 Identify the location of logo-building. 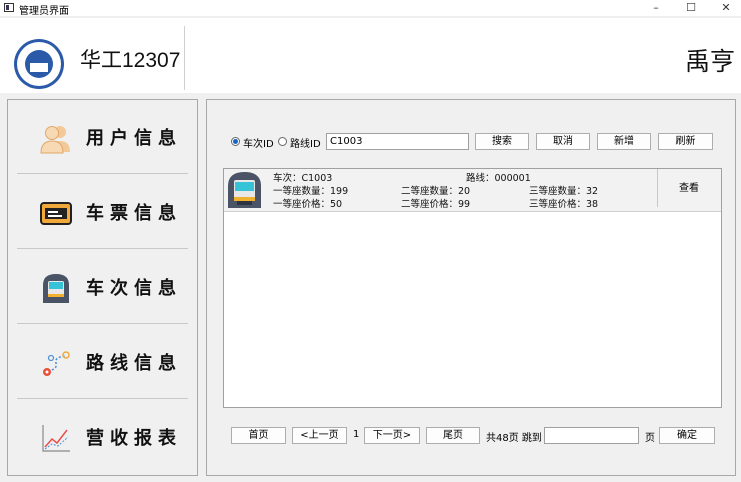
(39, 67).